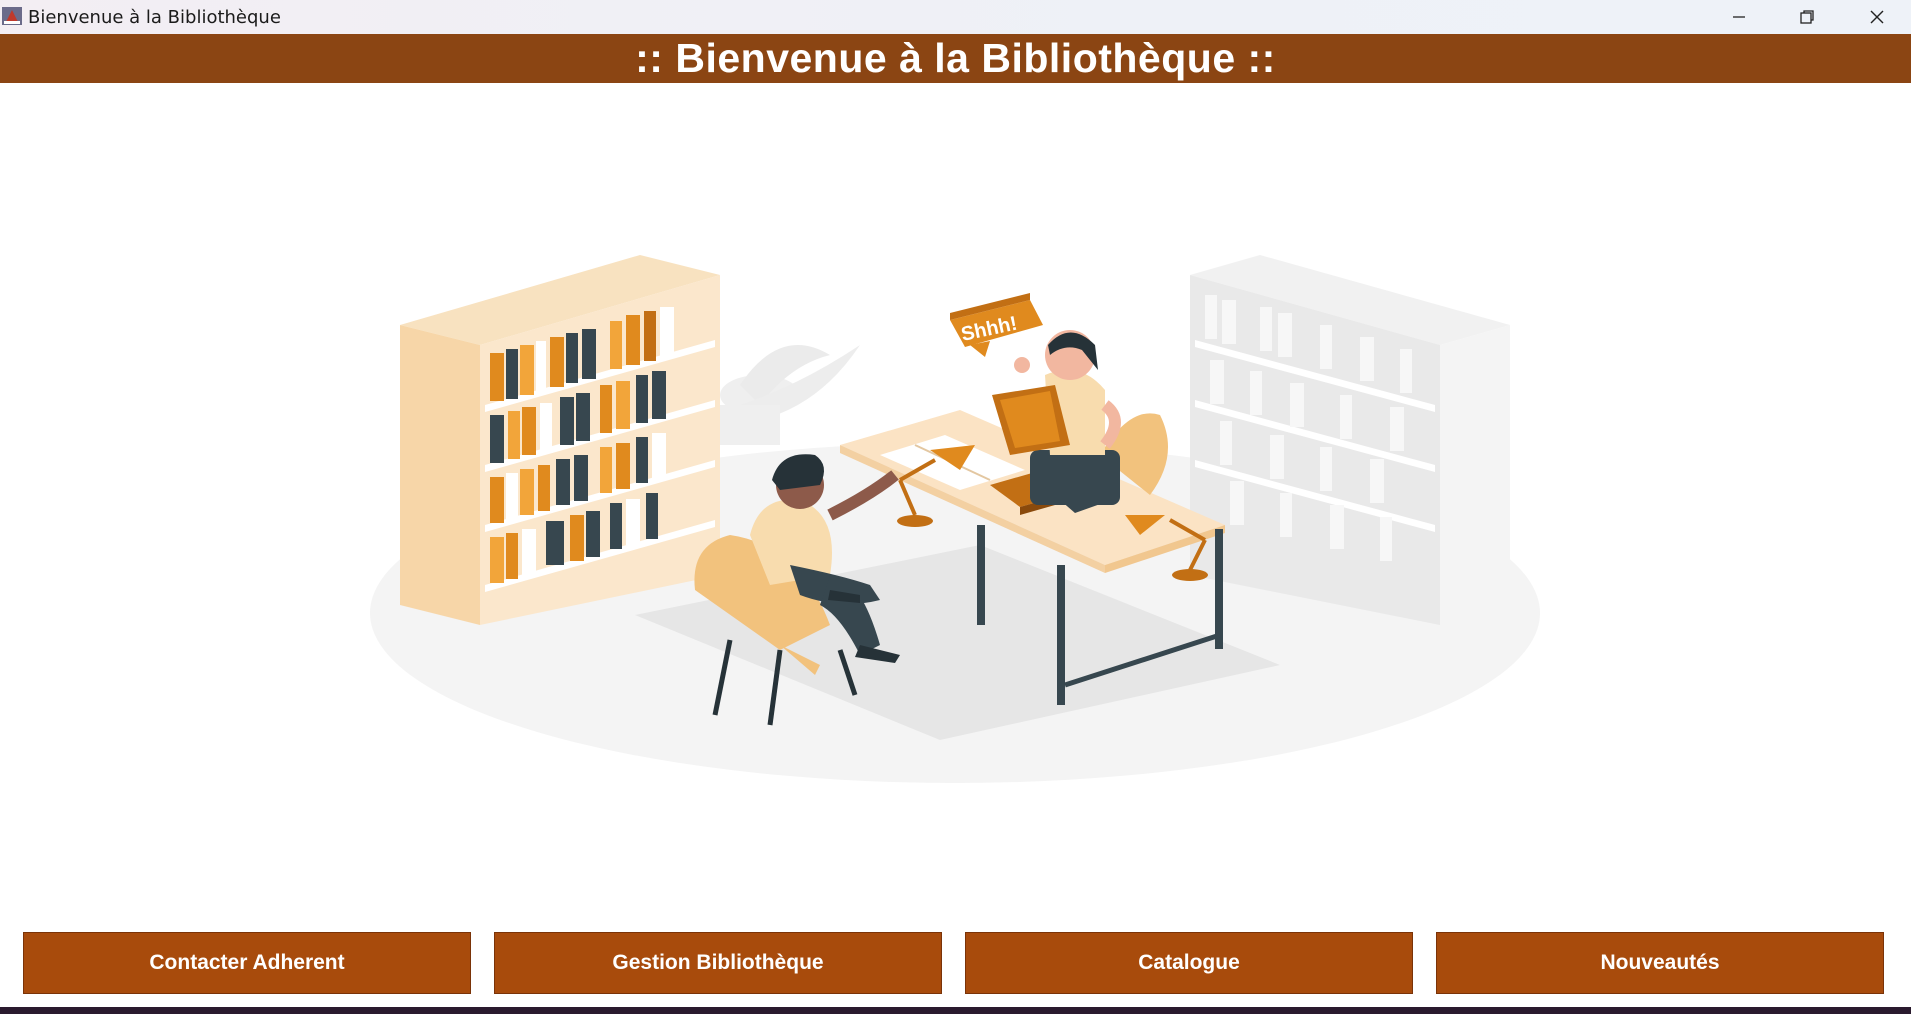 This screenshot has height=1014, width=1911. What do you see at coordinates (955, 1010) in the screenshot?
I see `taskbar-edge` at bounding box center [955, 1010].